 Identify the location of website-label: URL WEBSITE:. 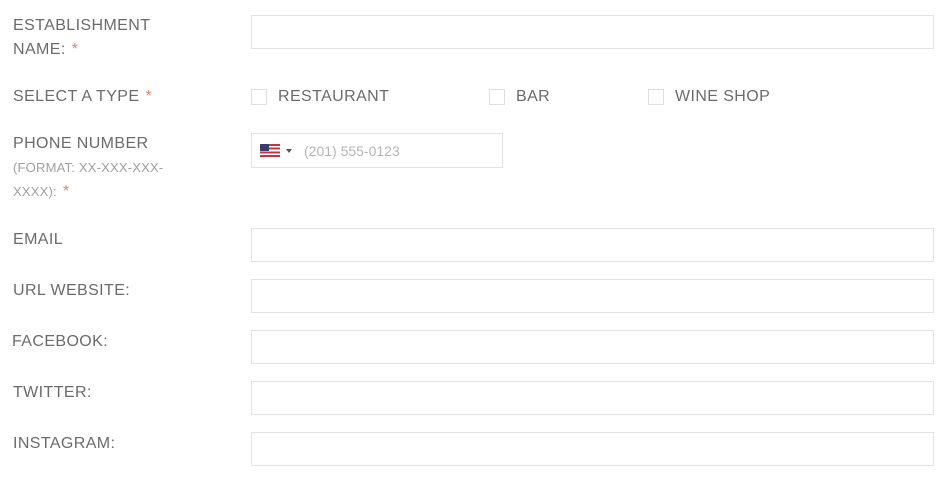
(72, 290).